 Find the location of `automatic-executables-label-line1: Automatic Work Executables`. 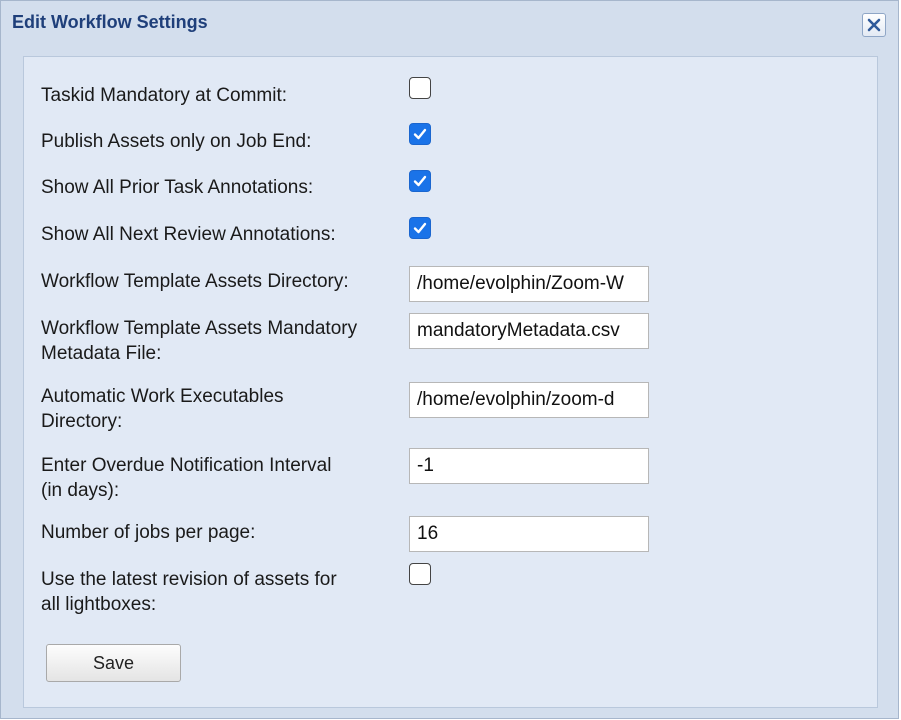

automatic-executables-label-line1: Automatic Work Executables is located at coordinates (162, 396).